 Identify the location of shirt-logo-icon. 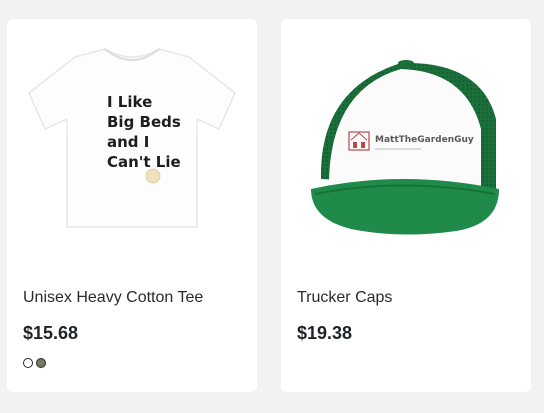
(153, 176).